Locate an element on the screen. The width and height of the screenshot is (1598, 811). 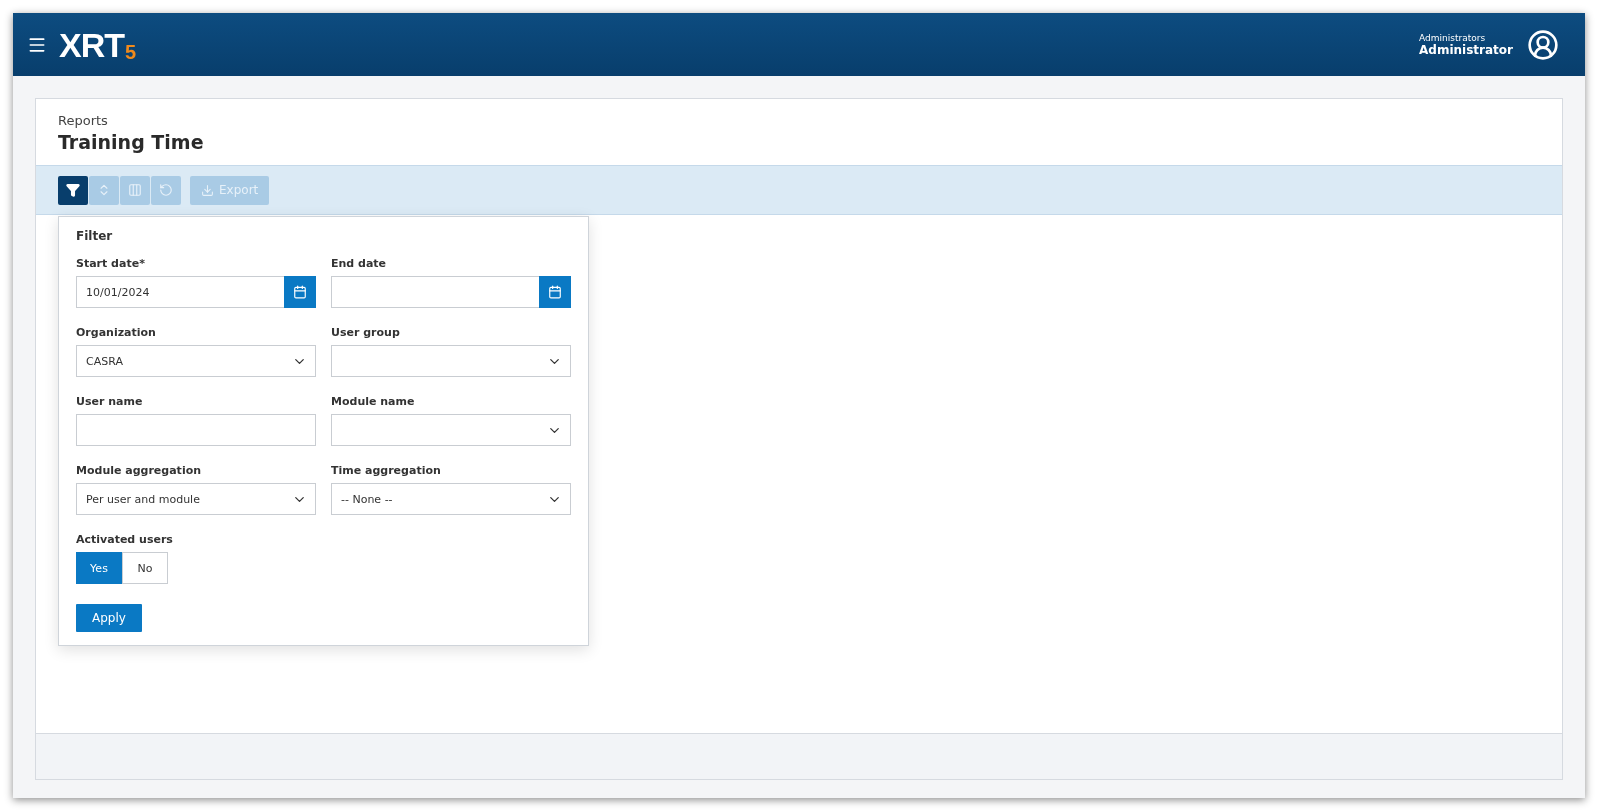
breadcrumb: Reports is located at coordinates (83, 120).